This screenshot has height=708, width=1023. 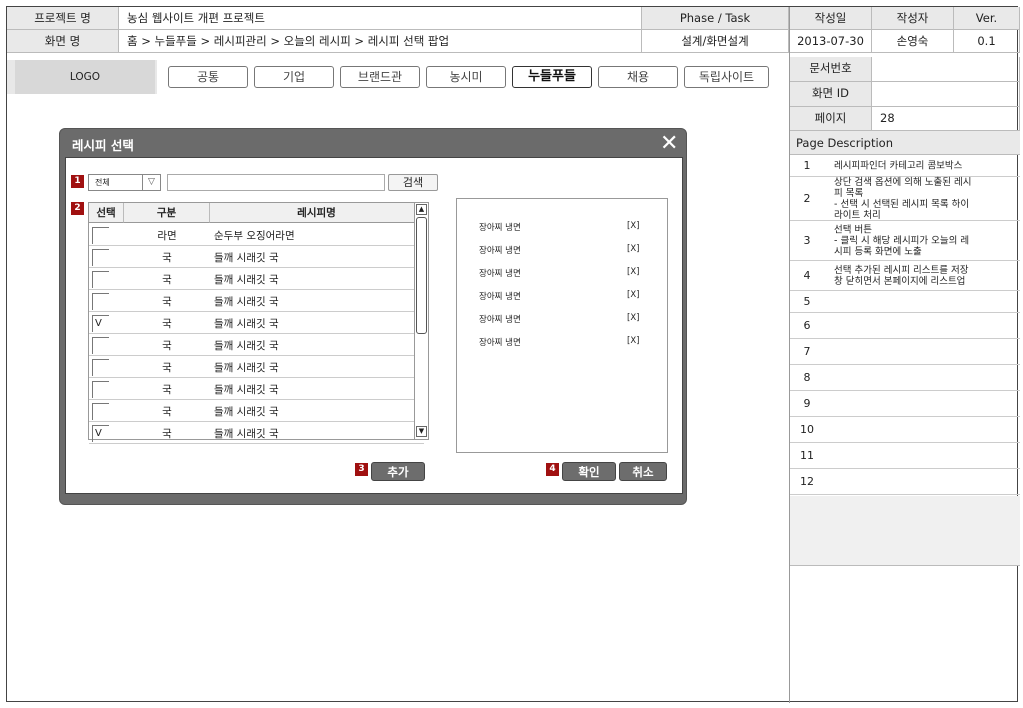 I want to click on site-nav: LOGO 공통 기업 브랜드관 농시미 누들푸들 채용 독립사이트, so click(x=398, y=77).